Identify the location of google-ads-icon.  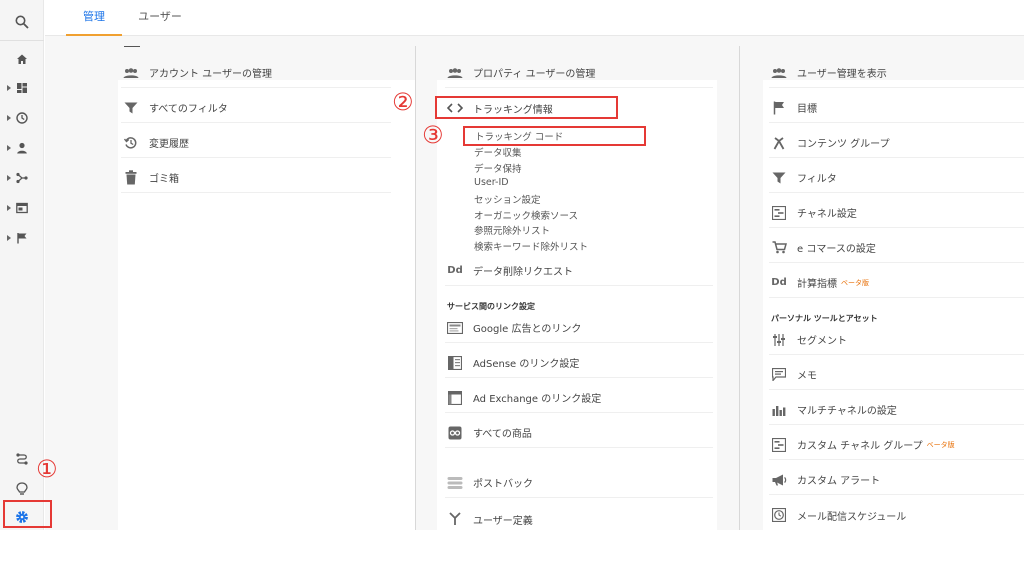
(455, 328).